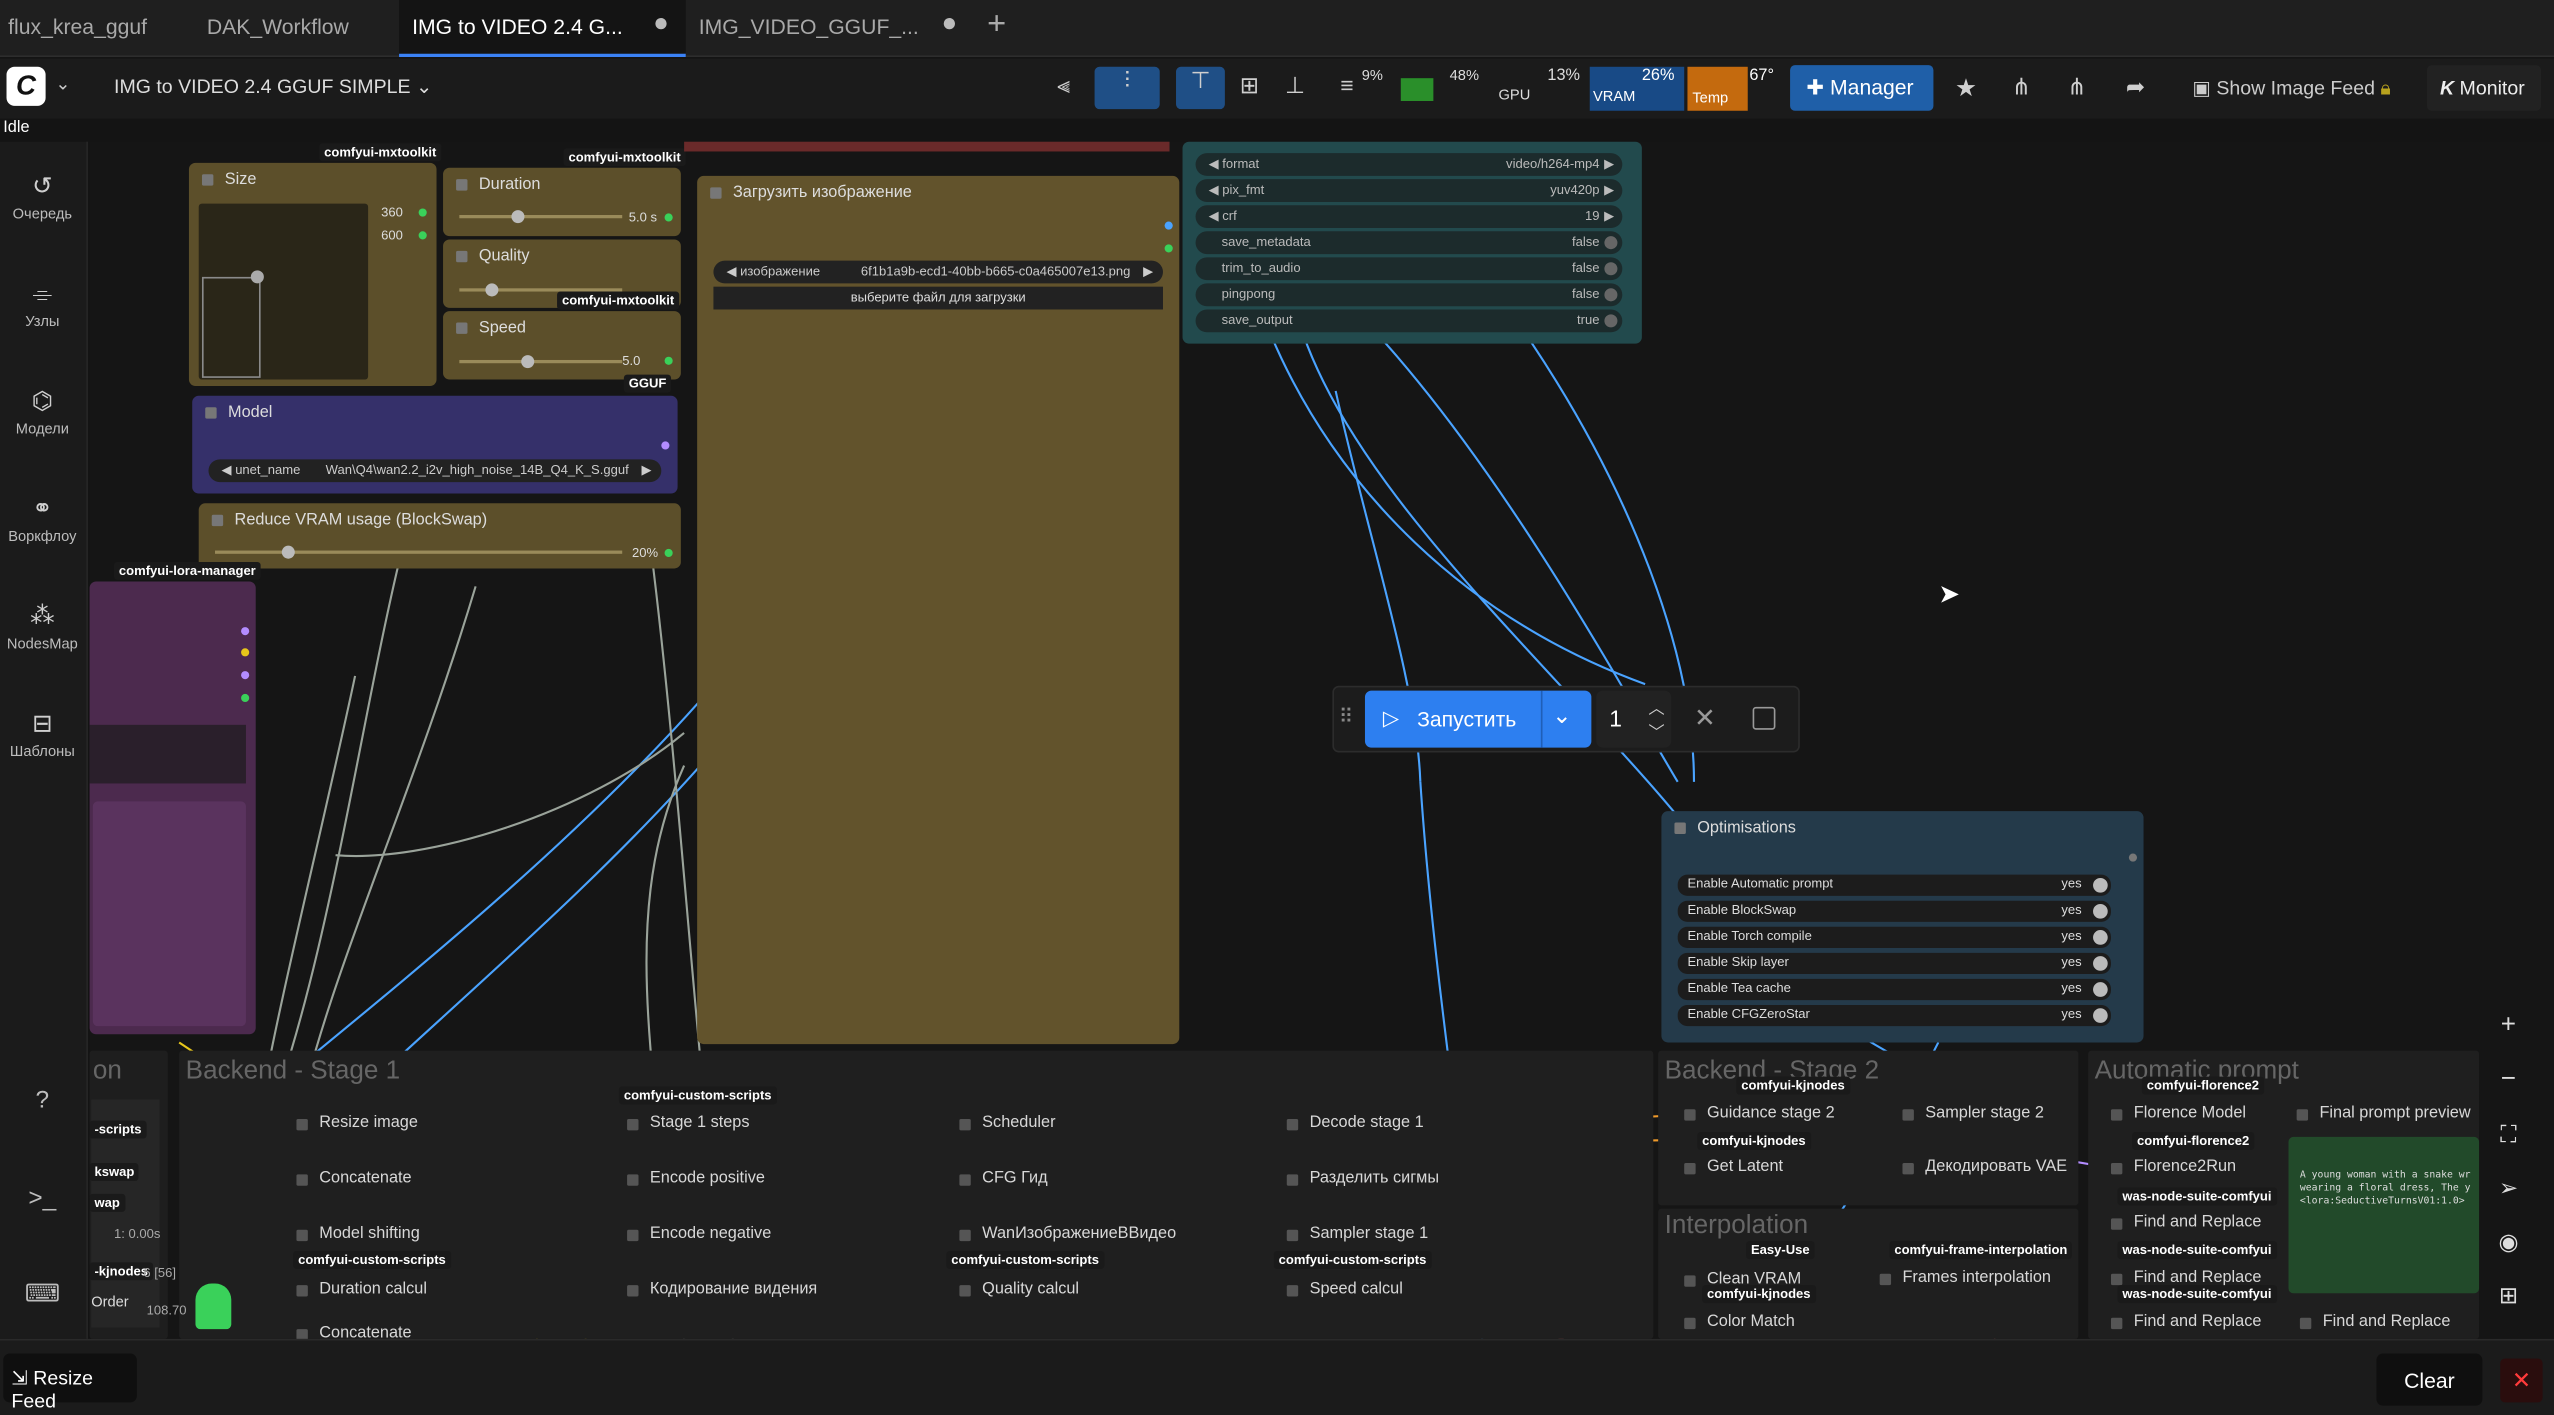 The height and width of the screenshot is (1415, 2554). I want to click on graph-node: Duration calcul, so click(358, 1292).